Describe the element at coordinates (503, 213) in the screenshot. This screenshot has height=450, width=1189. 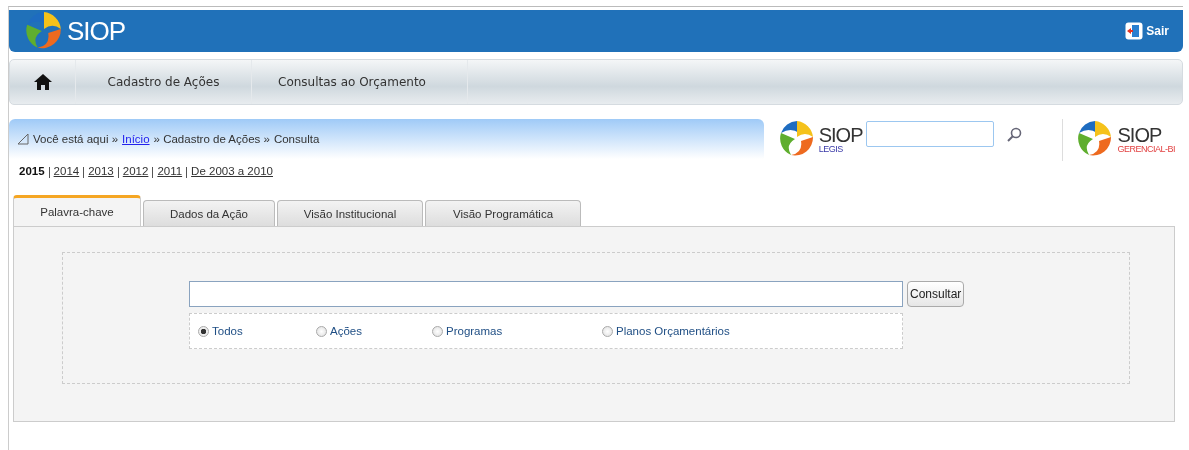
I see `tab: Visão Programática` at that location.